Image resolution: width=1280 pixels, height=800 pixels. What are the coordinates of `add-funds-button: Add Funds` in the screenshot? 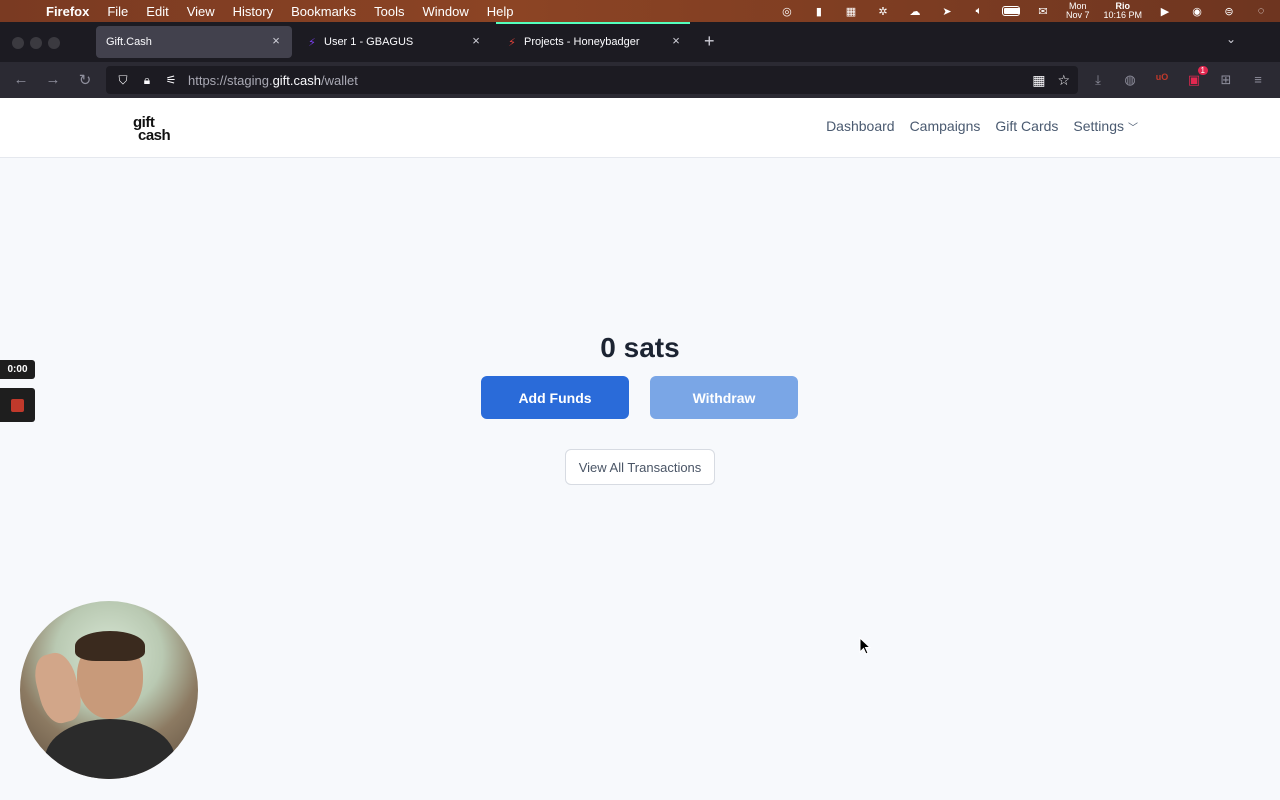 It's located at (555, 397).